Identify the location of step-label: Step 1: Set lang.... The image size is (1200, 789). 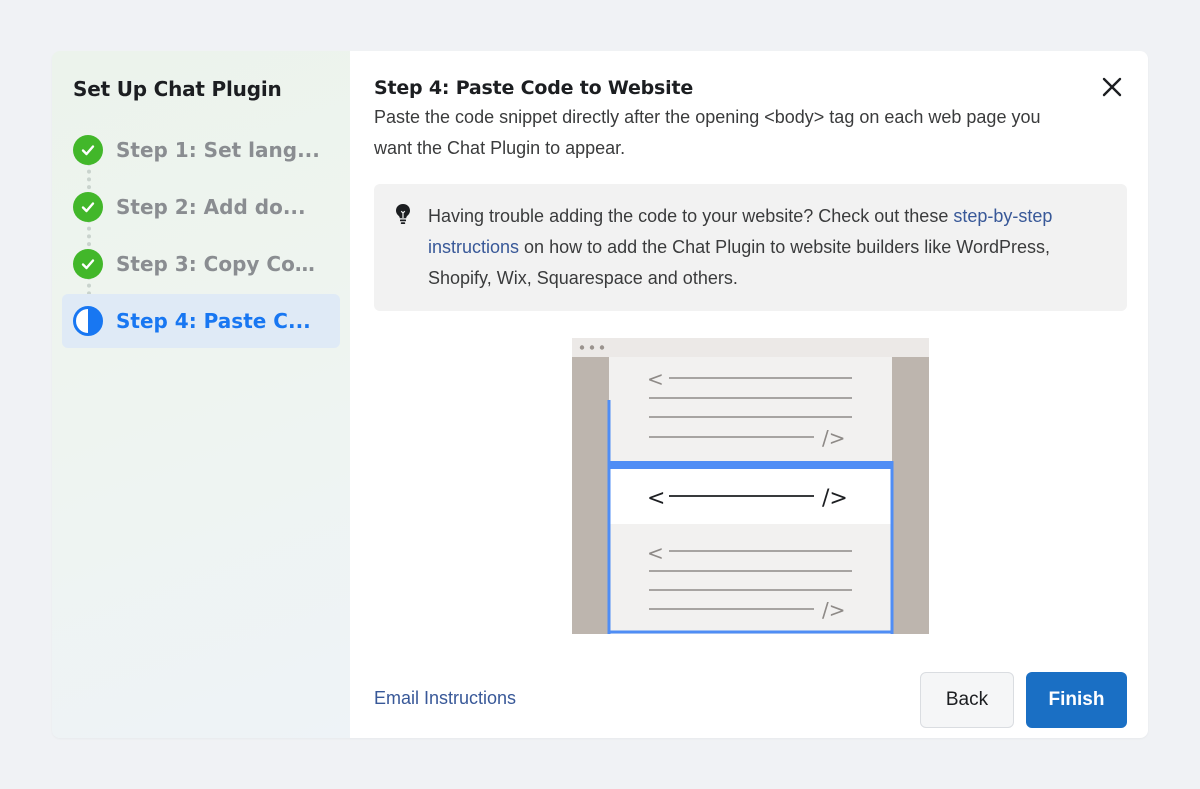
(218, 150).